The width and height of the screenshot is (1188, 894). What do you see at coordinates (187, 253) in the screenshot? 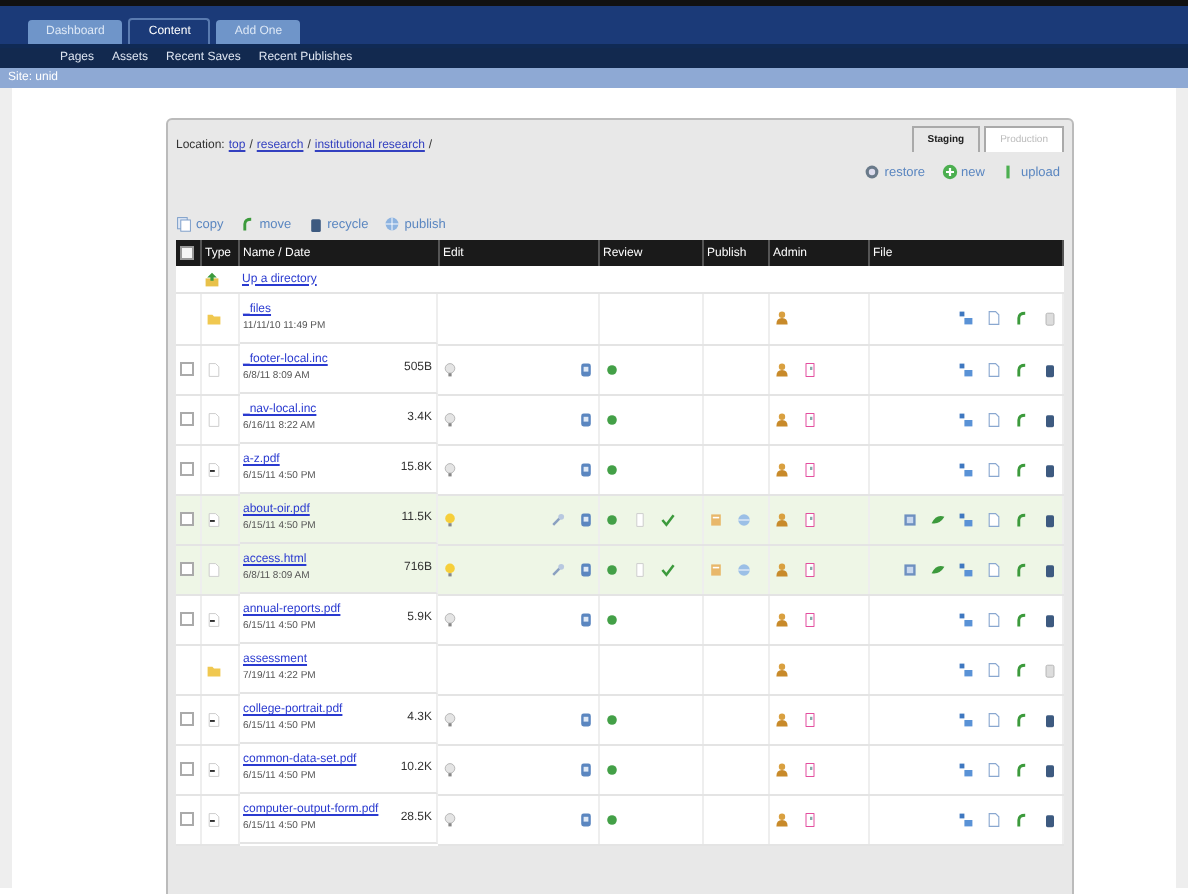
I see `select-all-checkbox` at bounding box center [187, 253].